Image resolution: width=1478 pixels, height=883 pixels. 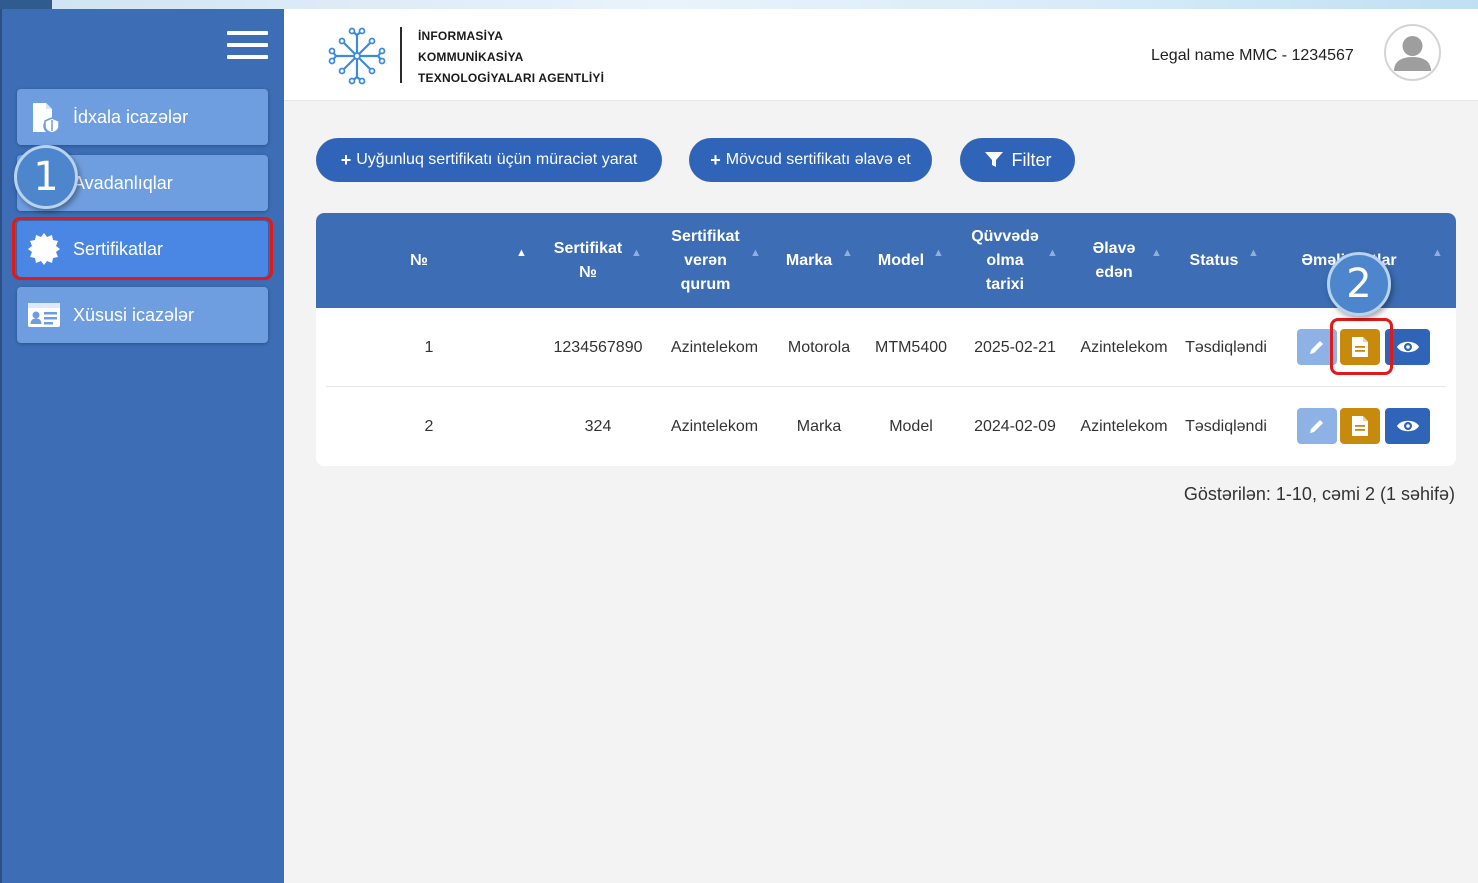 What do you see at coordinates (131, 116) in the screenshot?
I see `sidebar-item-label: İdxala icazələr` at bounding box center [131, 116].